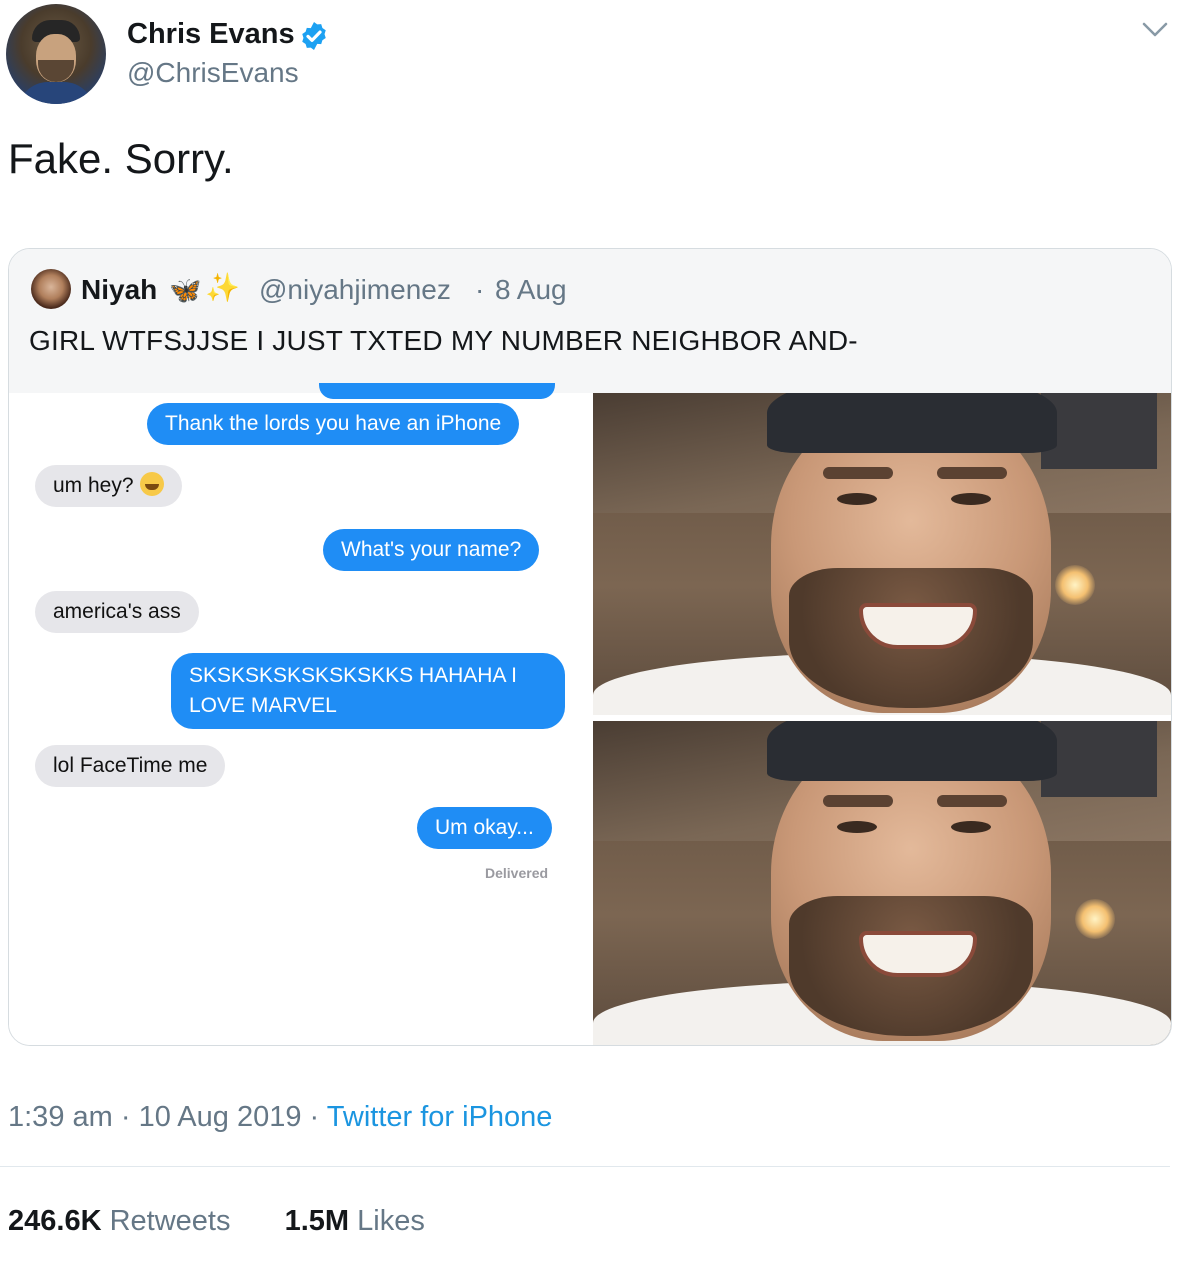  What do you see at coordinates (117, 612) in the screenshot?
I see `message-bubble-received: america's ass` at bounding box center [117, 612].